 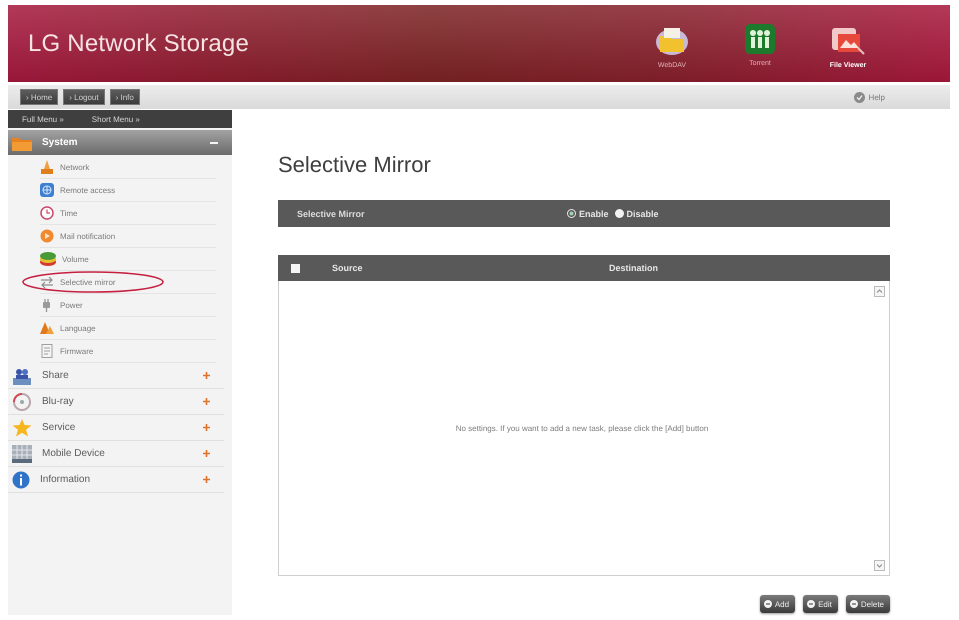 What do you see at coordinates (869, 97) in the screenshot?
I see `help-link: Help` at bounding box center [869, 97].